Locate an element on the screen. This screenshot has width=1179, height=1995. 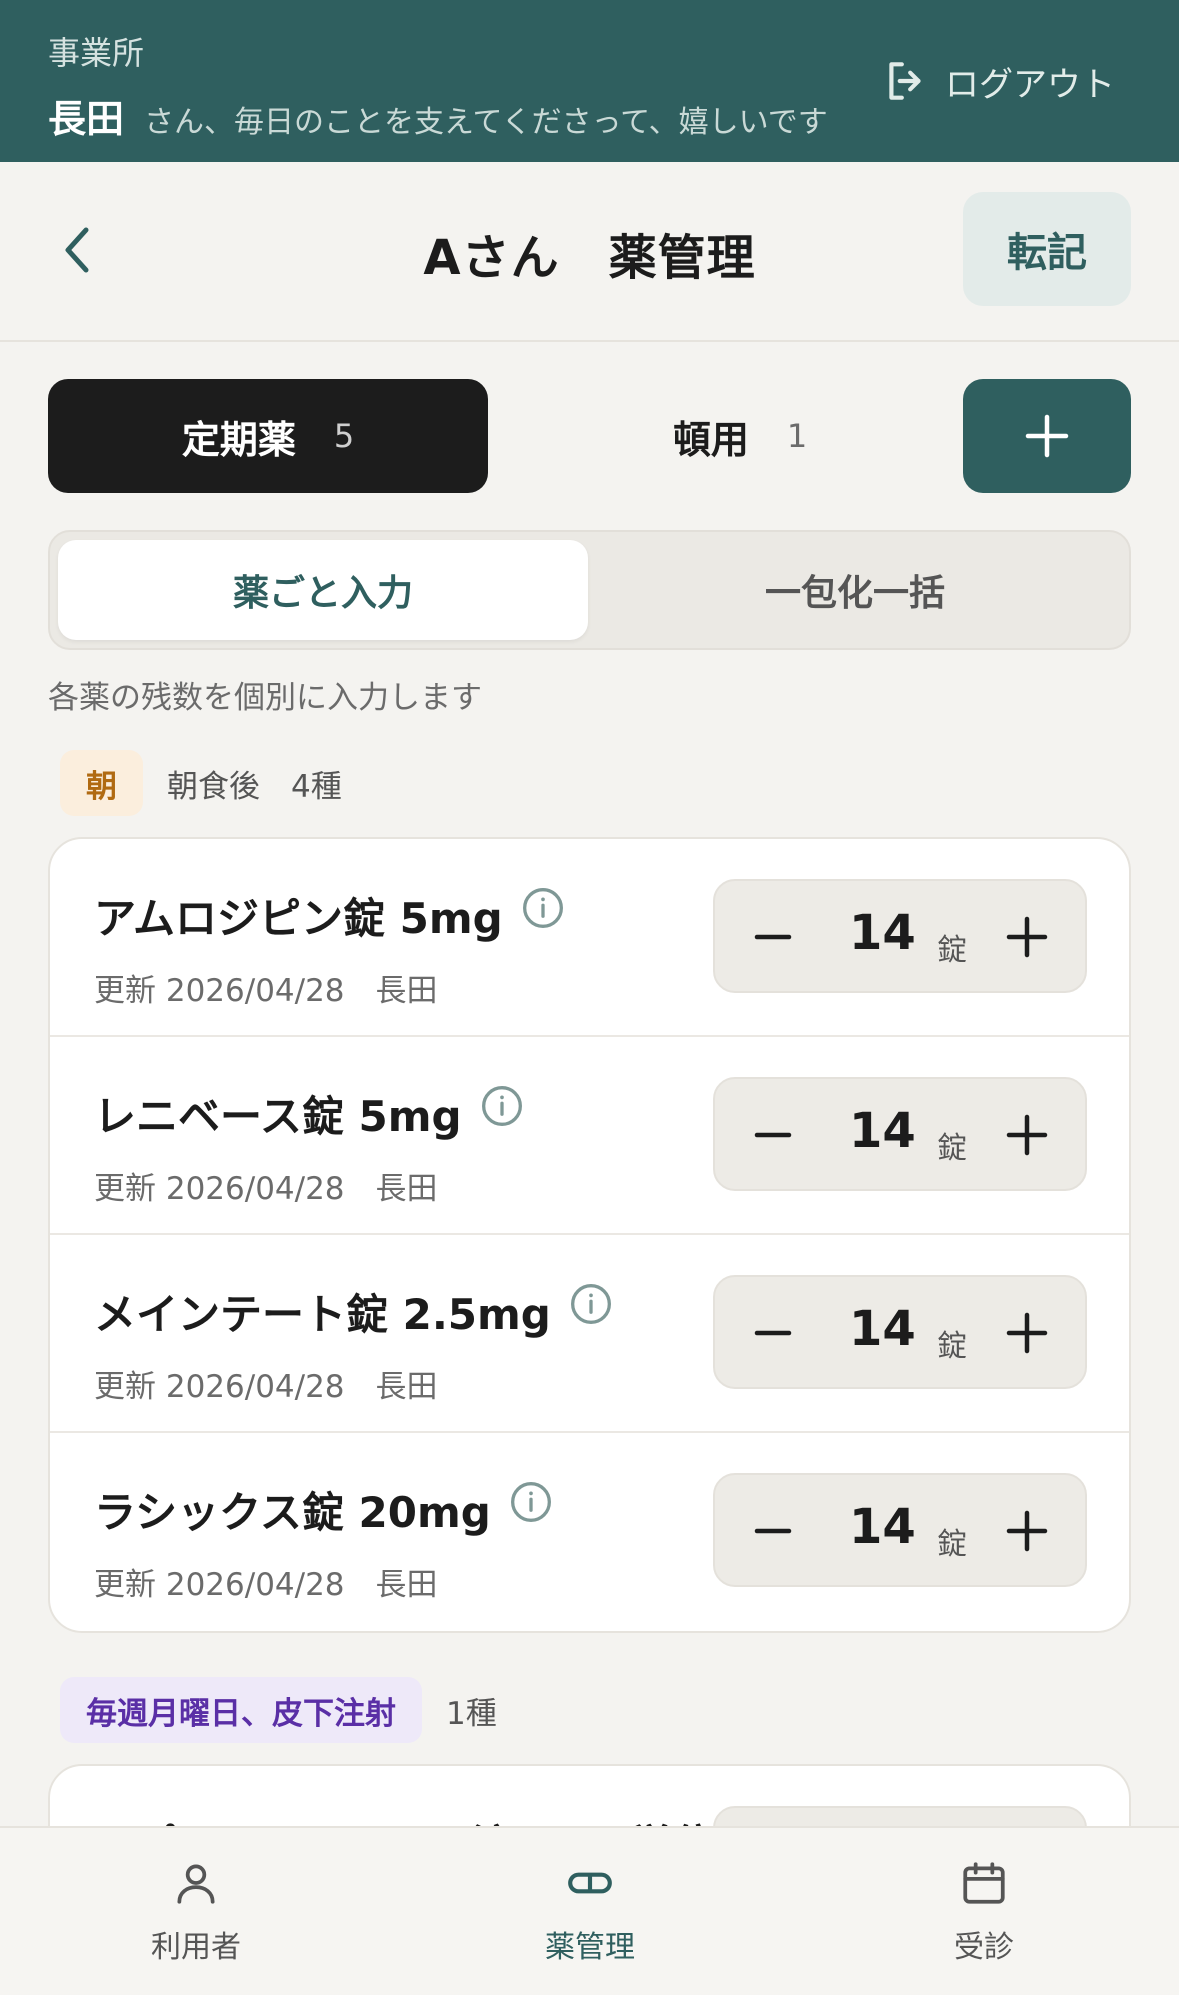
medication-name-text: アムロジピン錠 5mg is located at coordinates (298, 918).